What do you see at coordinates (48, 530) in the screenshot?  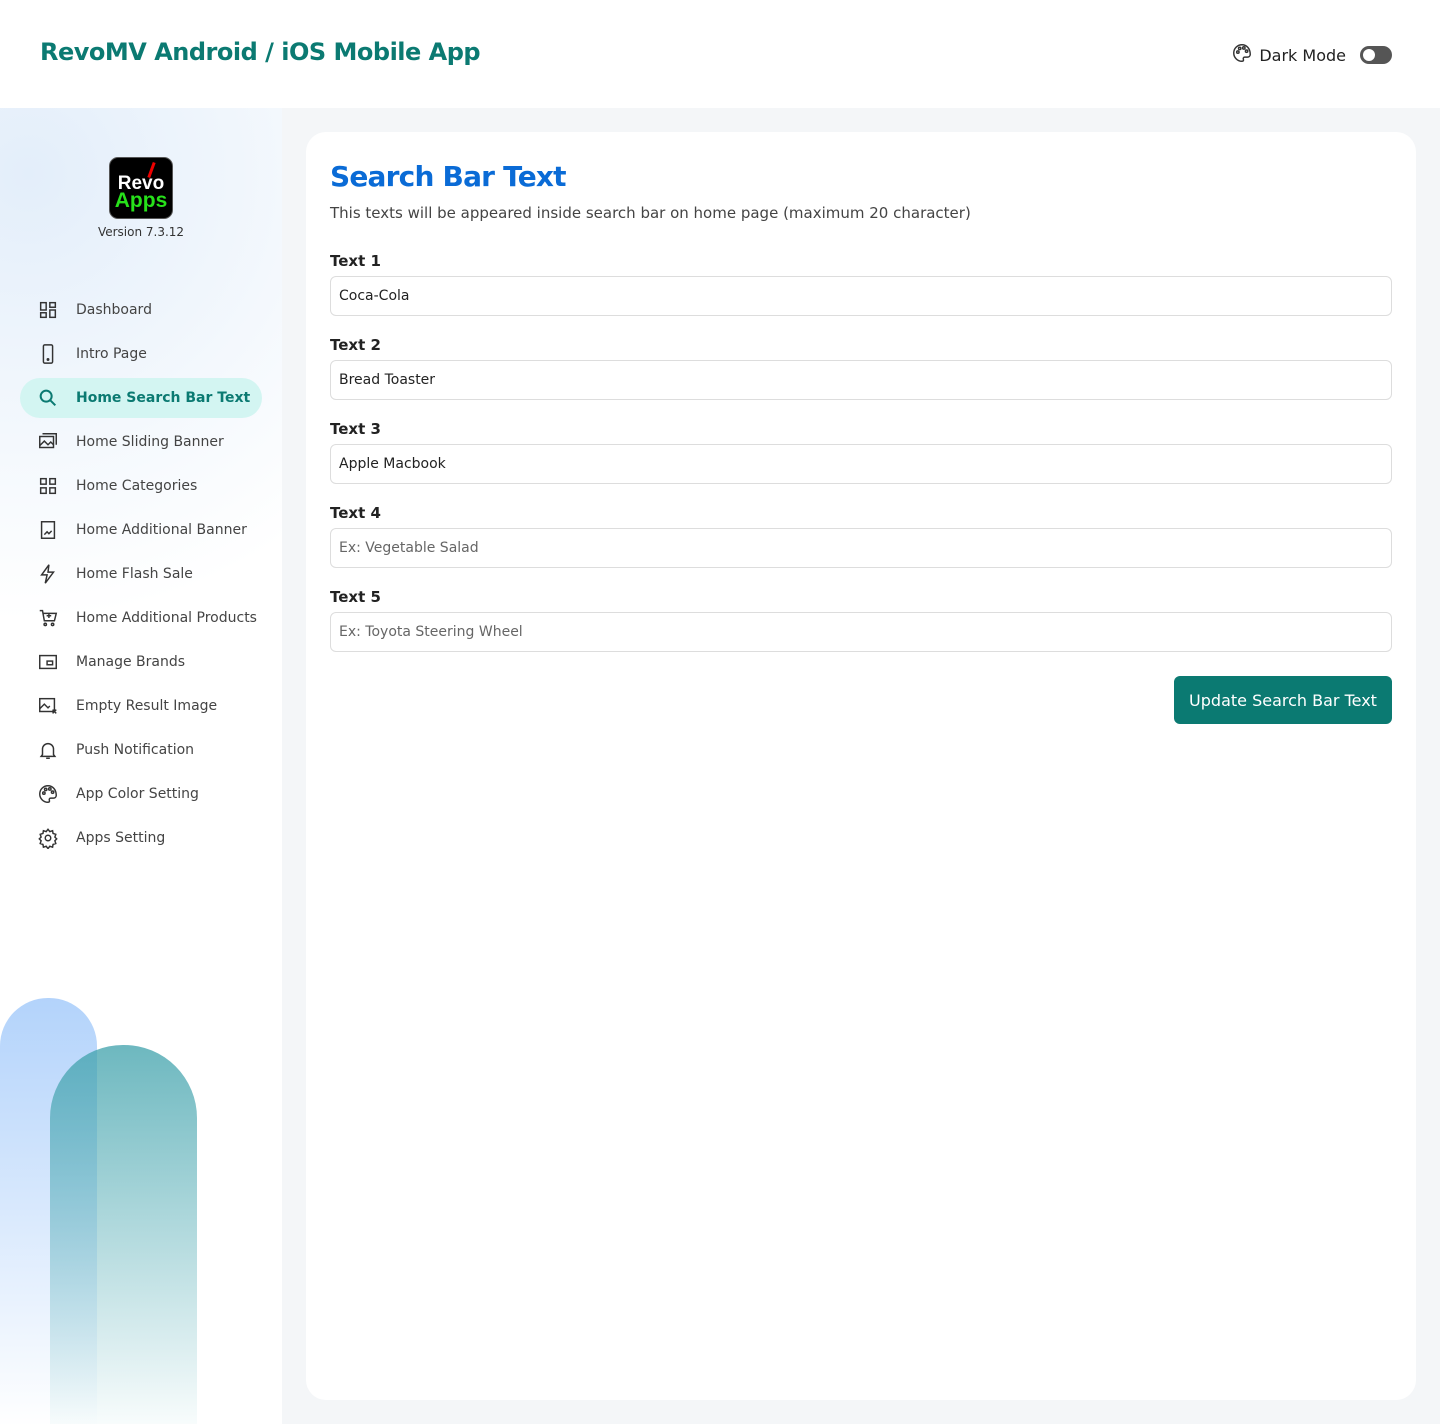 I see `image-icon` at bounding box center [48, 530].